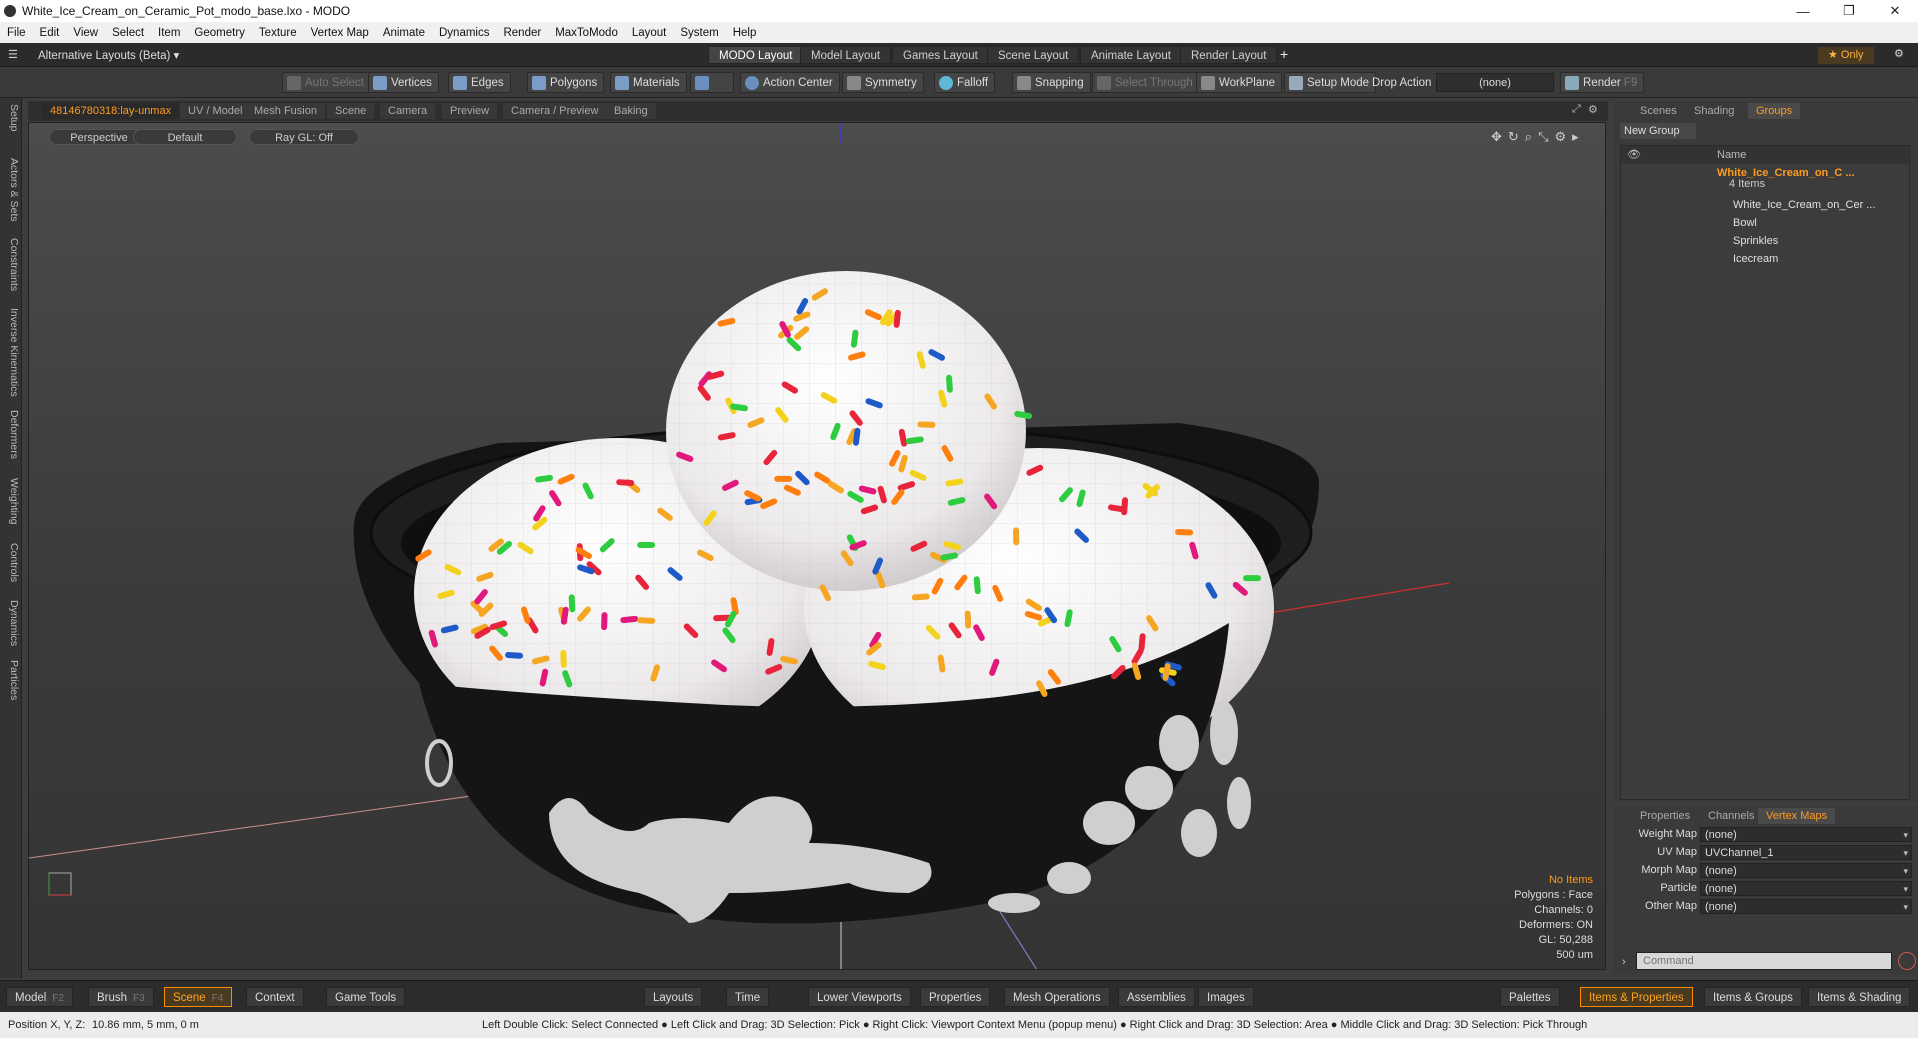 The height and width of the screenshot is (1038, 1918). Describe the element at coordinates (883, 82) in the screenshot. I see `symmetry-button: Symmetry` at that location.